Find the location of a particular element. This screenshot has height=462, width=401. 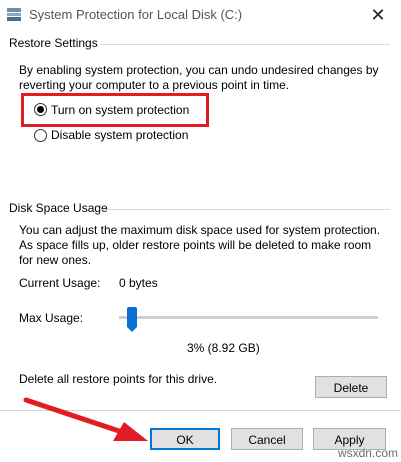

restore-settings-heading: Restore Settings is located at coordinates (53, 43).